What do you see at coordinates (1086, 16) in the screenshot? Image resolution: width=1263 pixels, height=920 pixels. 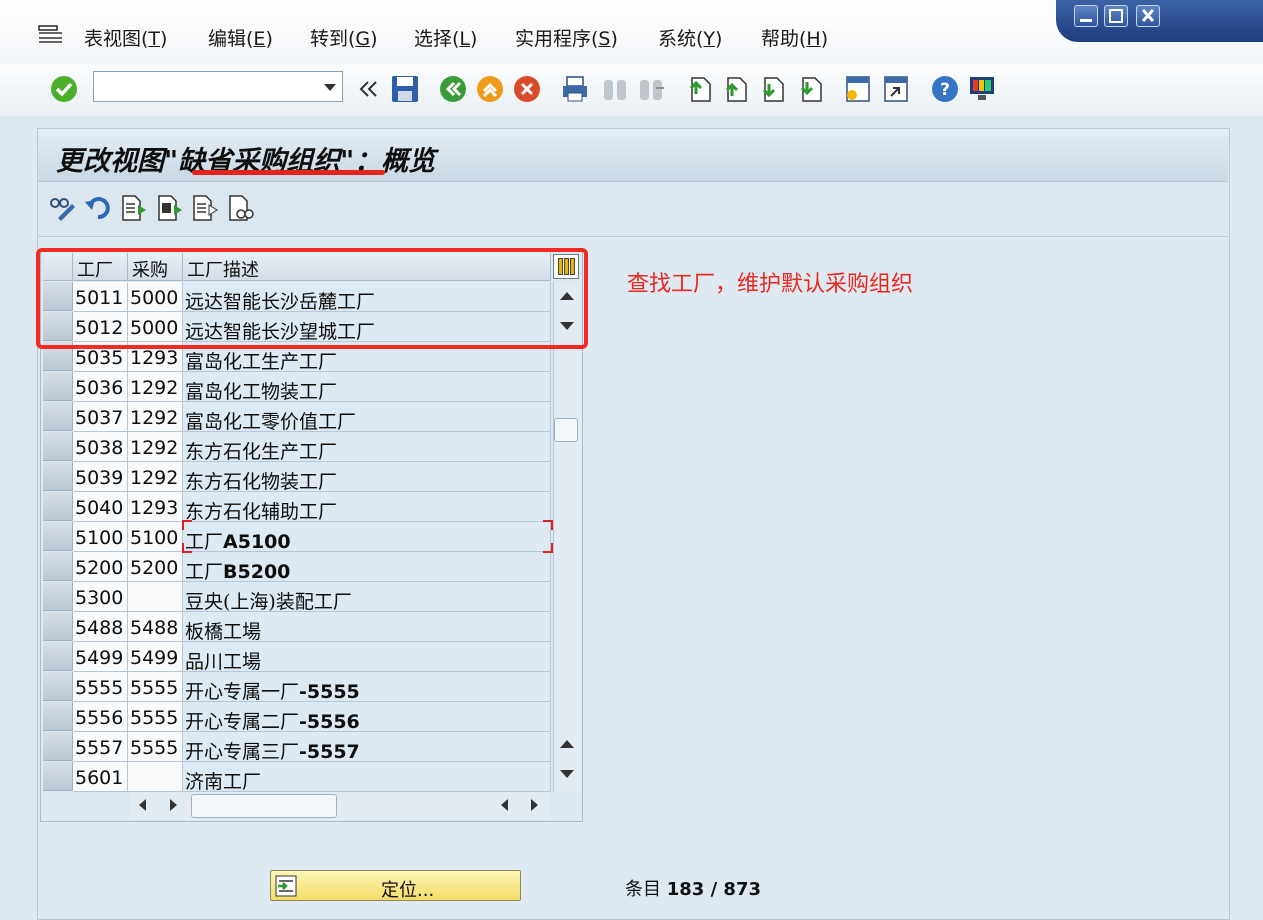 I see `minimize-button` at bounding box center [1086, 16].